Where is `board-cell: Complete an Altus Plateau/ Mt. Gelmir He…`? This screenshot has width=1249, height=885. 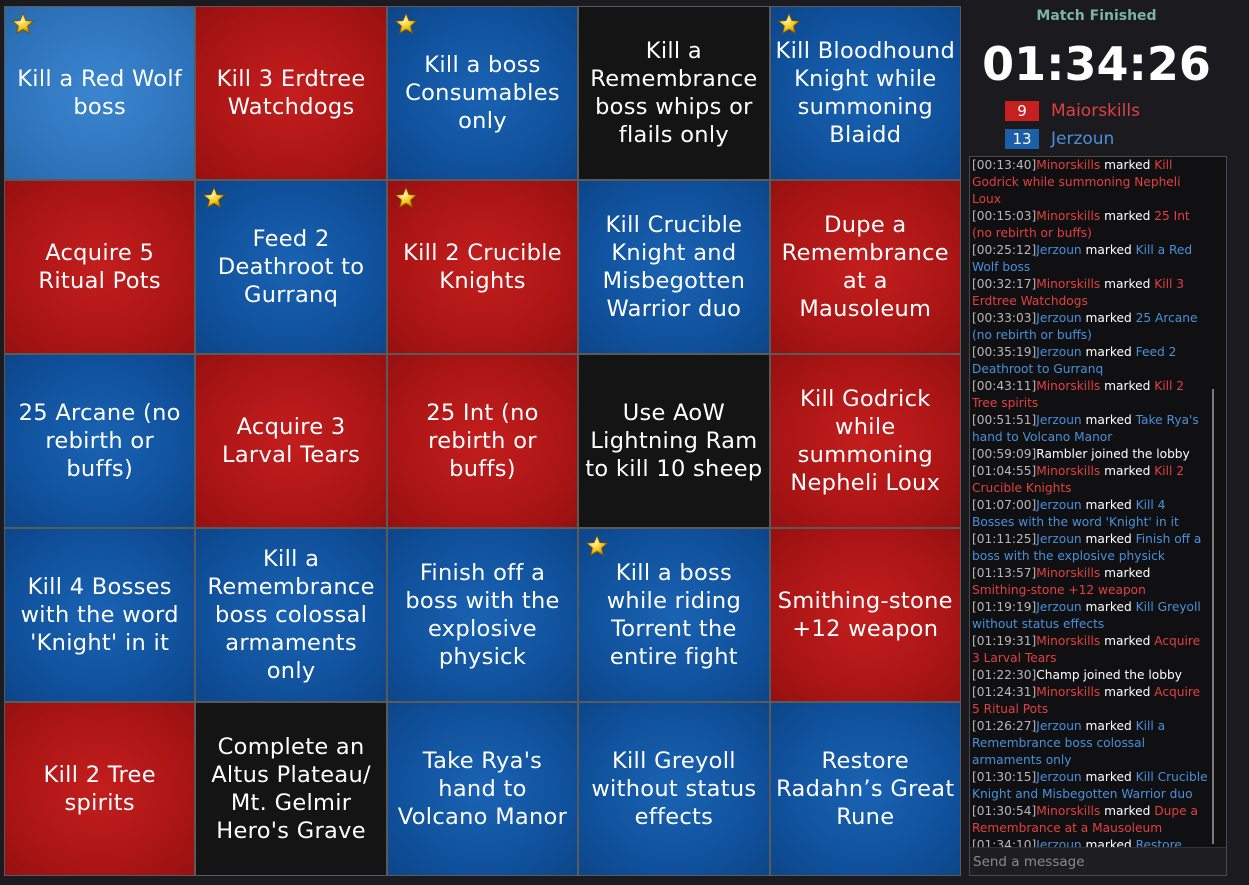
board-cell: Complete an Altus Plateau/ Mt. Gelmir He… is located at coordinates (291, 789).